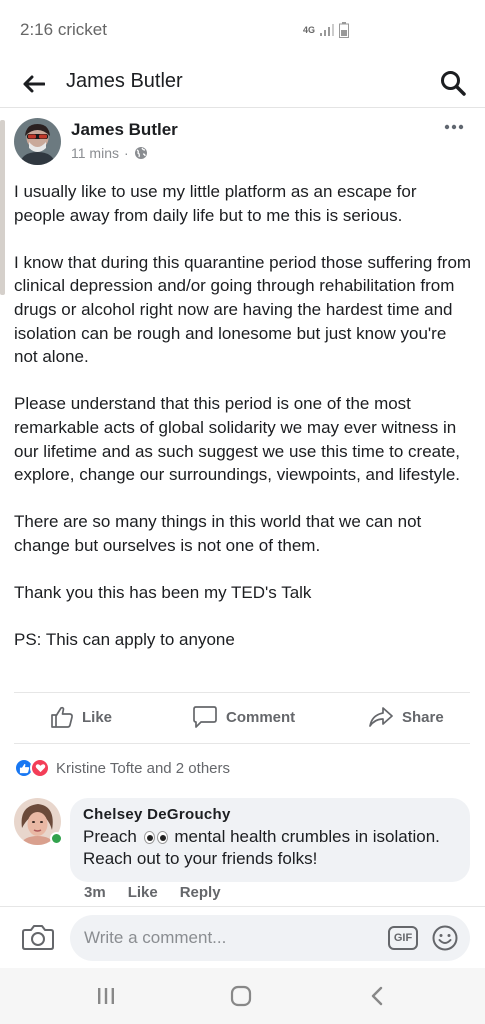  What do you see at coordinates (124, 640) in the screenshot?
I see `post-paragraph: PS: This can apply to anyone` at bounding box center [124, 640].